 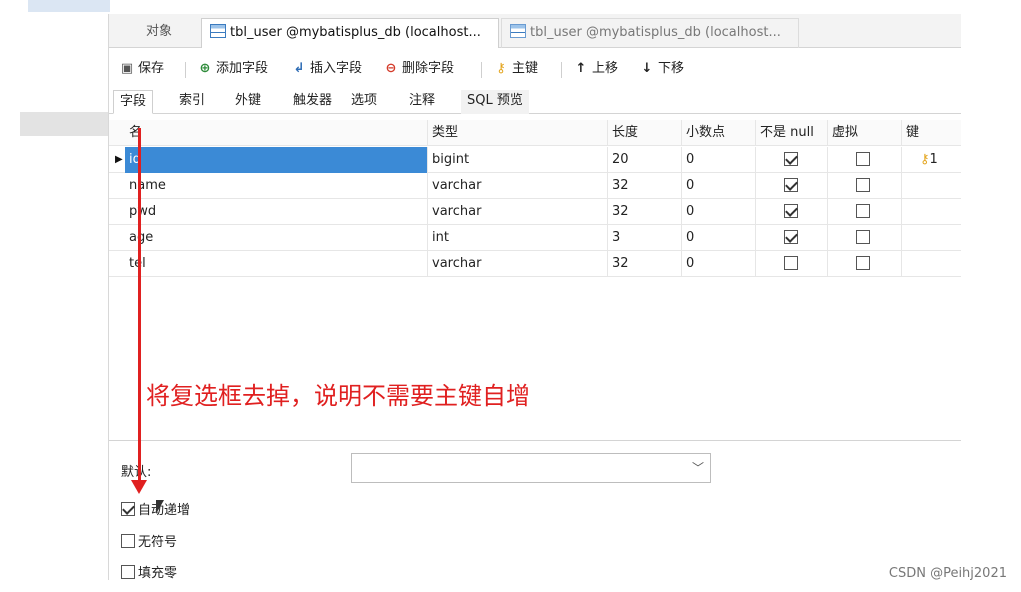 I want to click on table-row: tel varchar 32 0, so click(x=535, y=264).